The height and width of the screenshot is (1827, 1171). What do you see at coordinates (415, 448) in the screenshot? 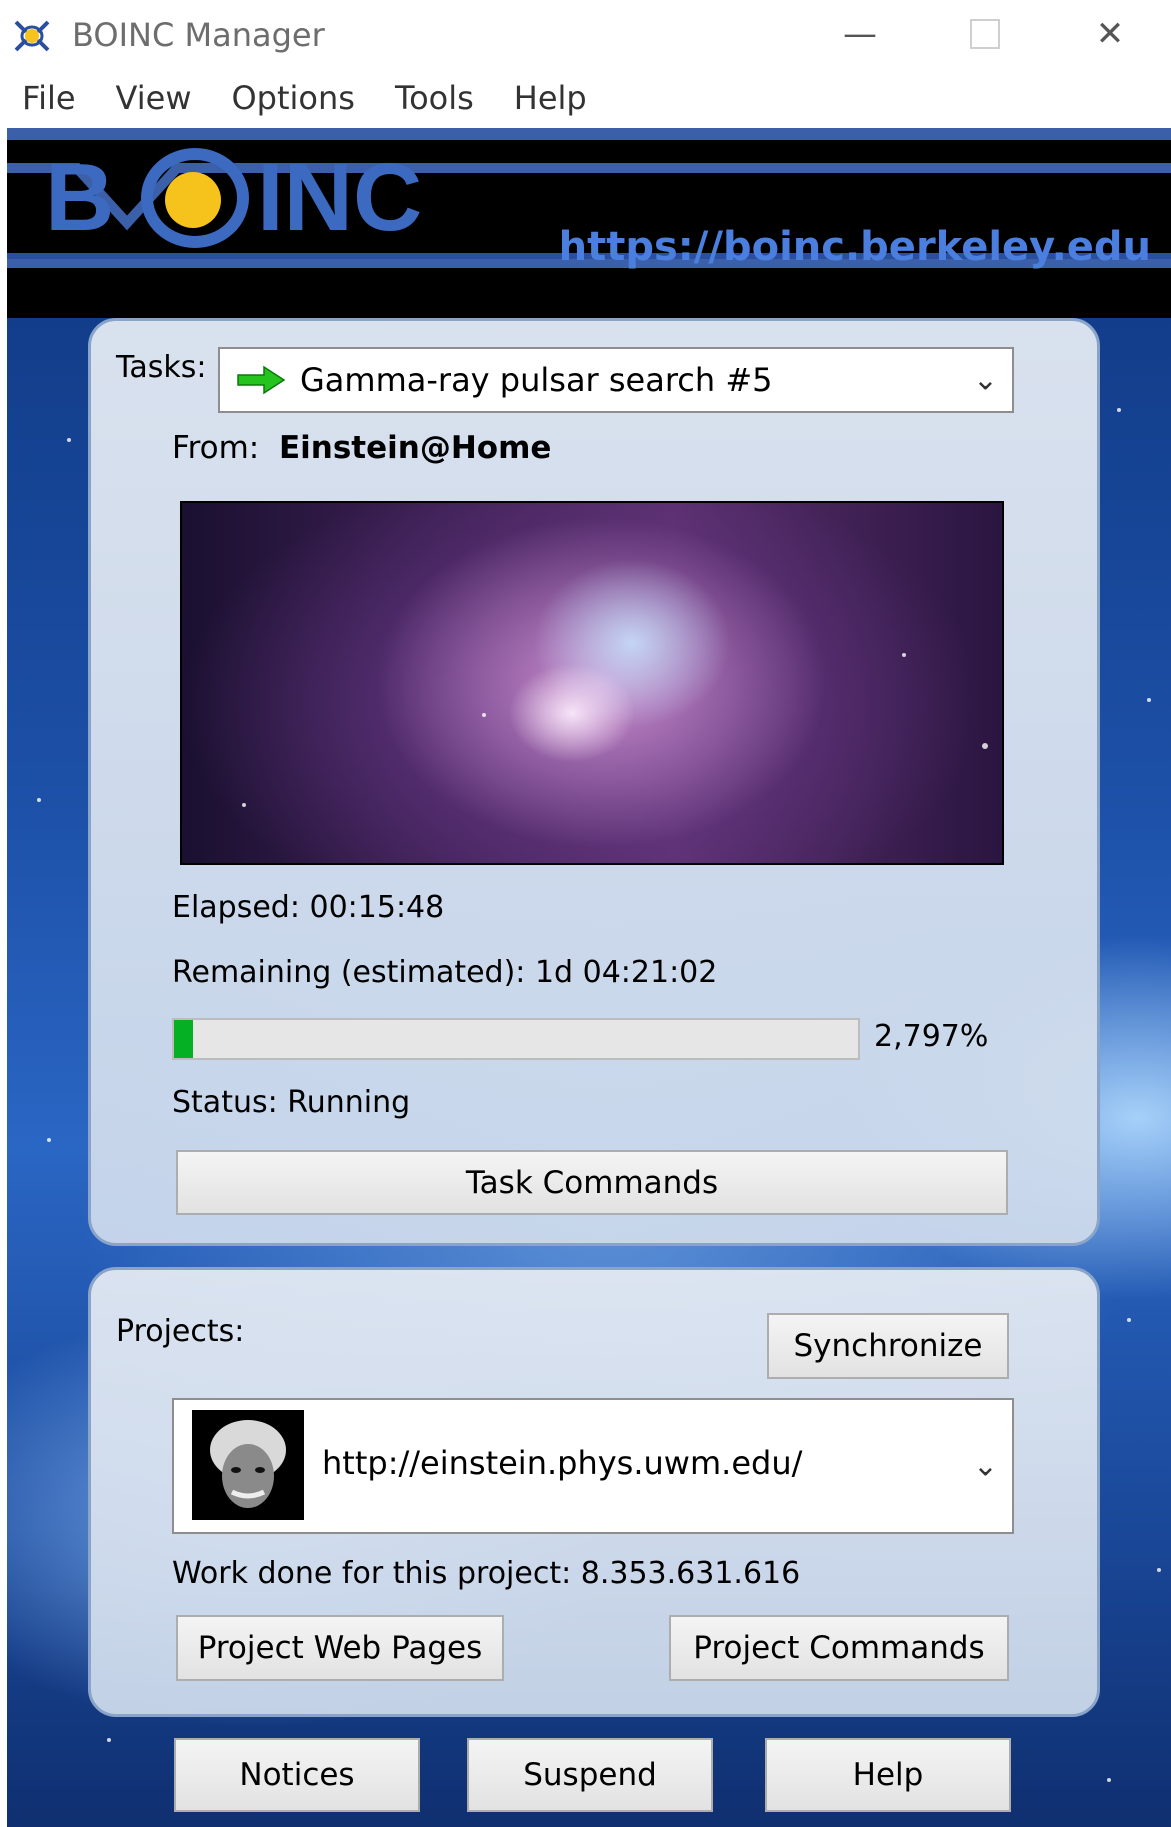
I see `from-value: Einstein@Home` at bounding box center [415, 448].